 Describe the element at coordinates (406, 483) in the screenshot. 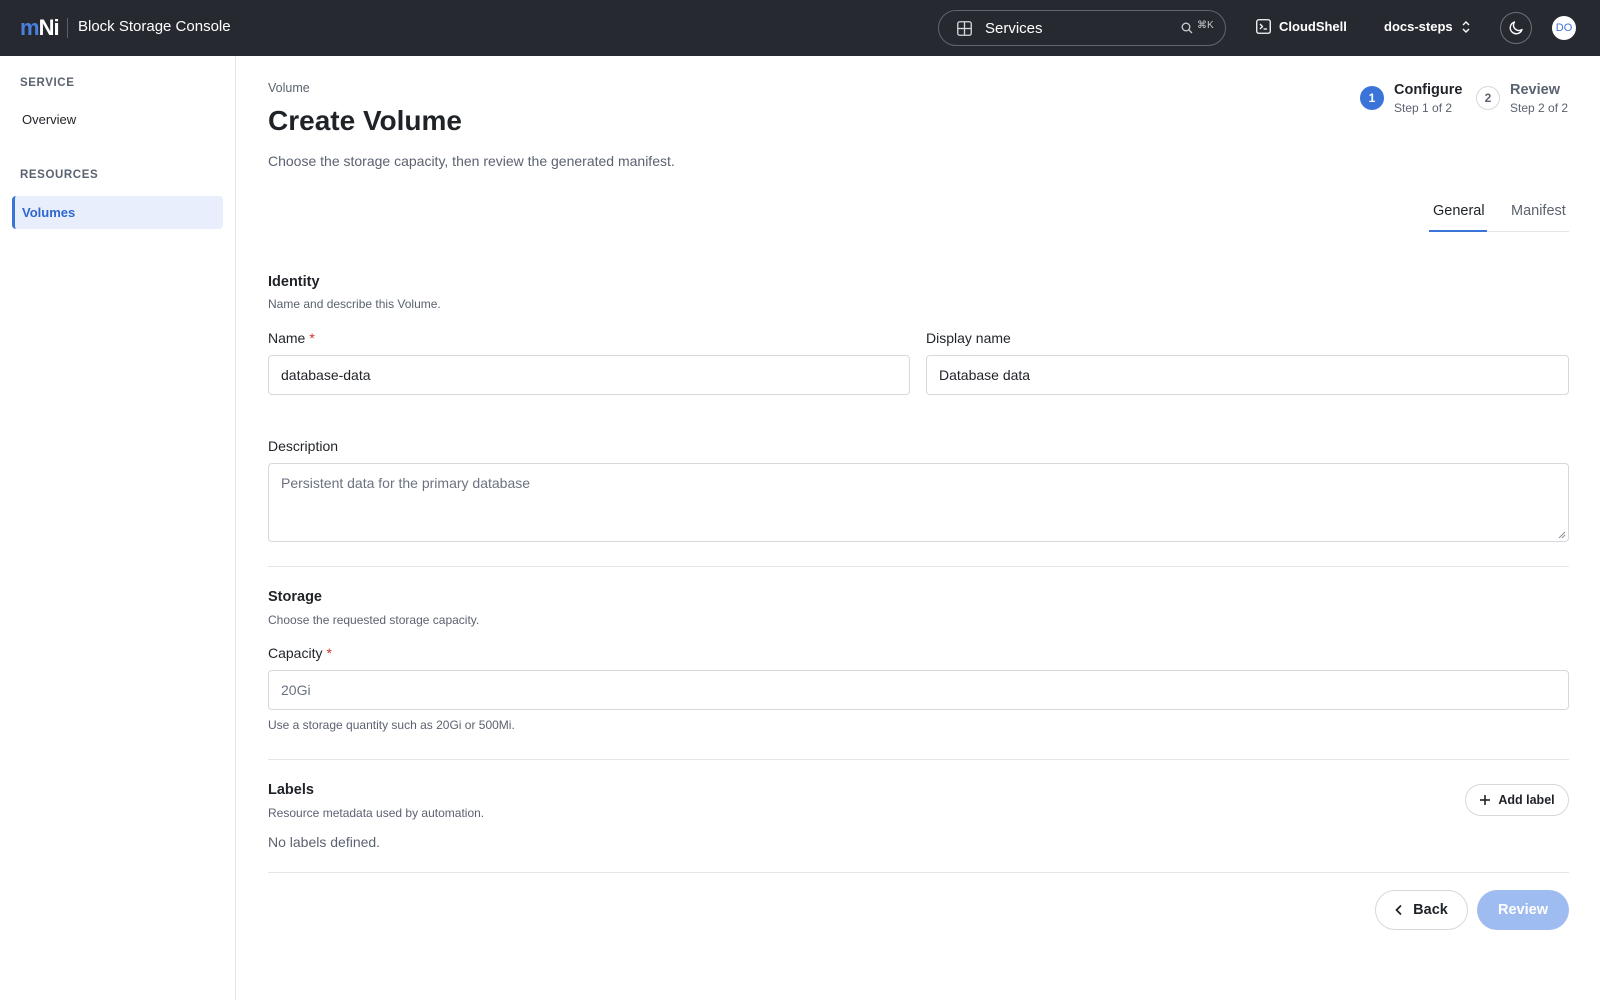

I see `description-placeholder: Persistent data for the primary database` at that location.